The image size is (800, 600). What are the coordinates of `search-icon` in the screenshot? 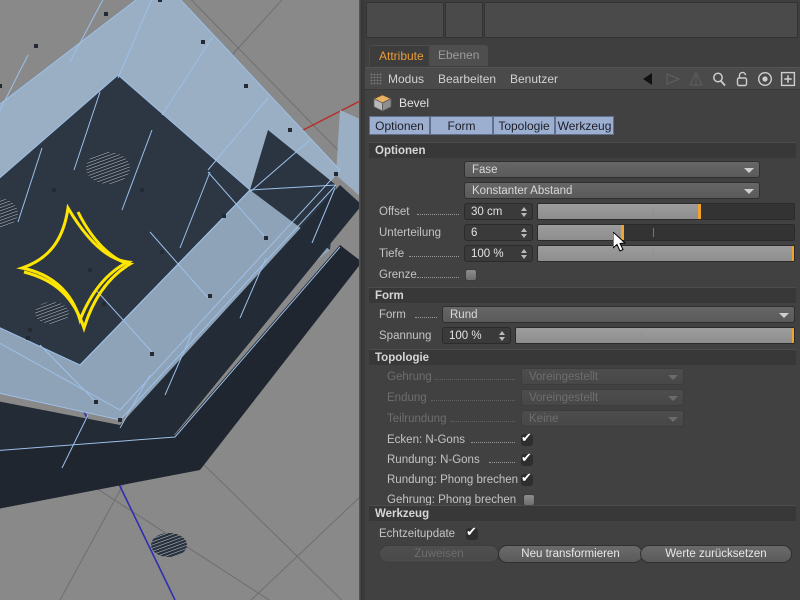 It's located at (719, 79).